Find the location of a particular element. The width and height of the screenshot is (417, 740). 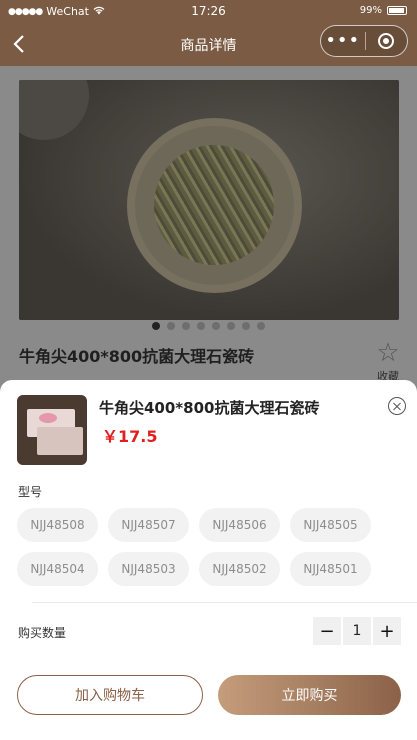

quantity-value: 1 is located at coordinates (357, 631).